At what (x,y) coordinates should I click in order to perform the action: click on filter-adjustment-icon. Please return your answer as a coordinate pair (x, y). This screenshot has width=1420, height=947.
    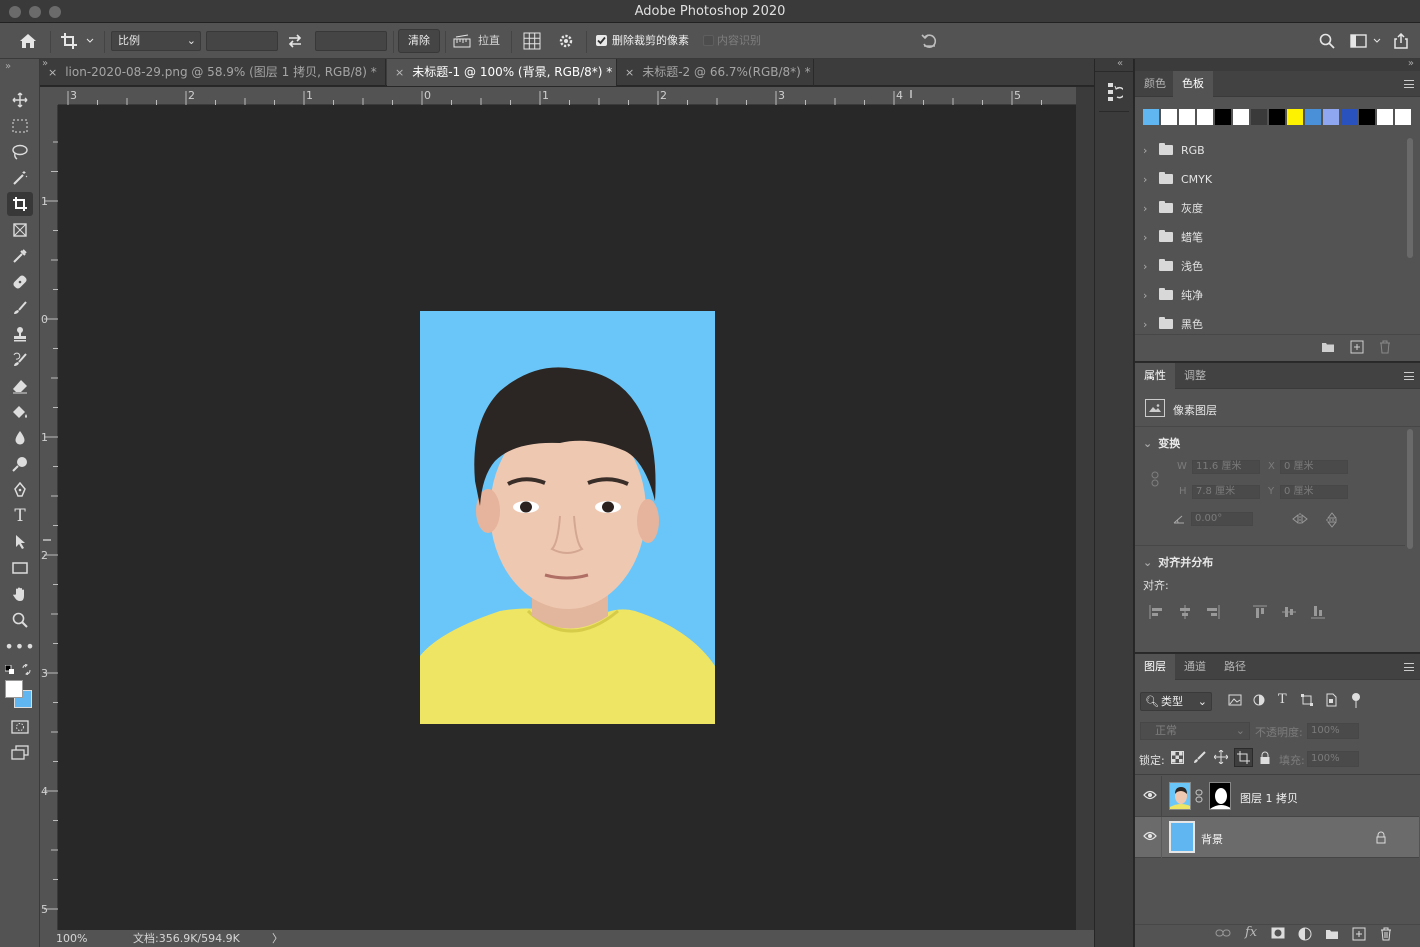
    Looking at the image, I should click on (1259, 701).